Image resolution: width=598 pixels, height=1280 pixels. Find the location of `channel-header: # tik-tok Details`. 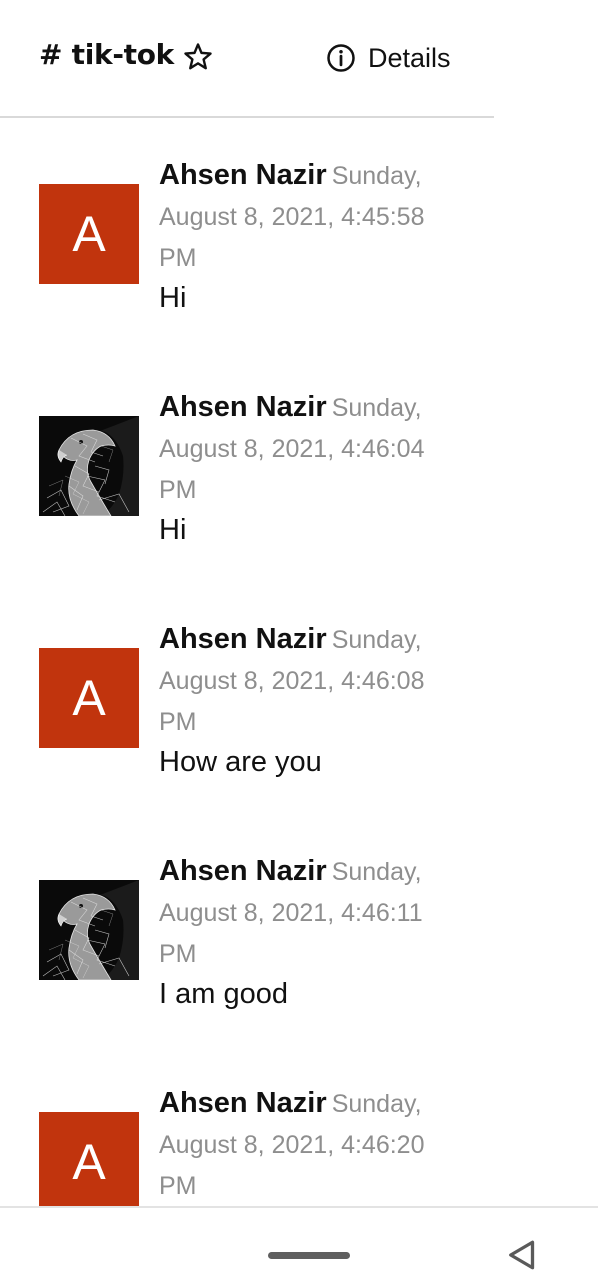

channel-header: # tik-tok Details is located at coordinates (247, 59).